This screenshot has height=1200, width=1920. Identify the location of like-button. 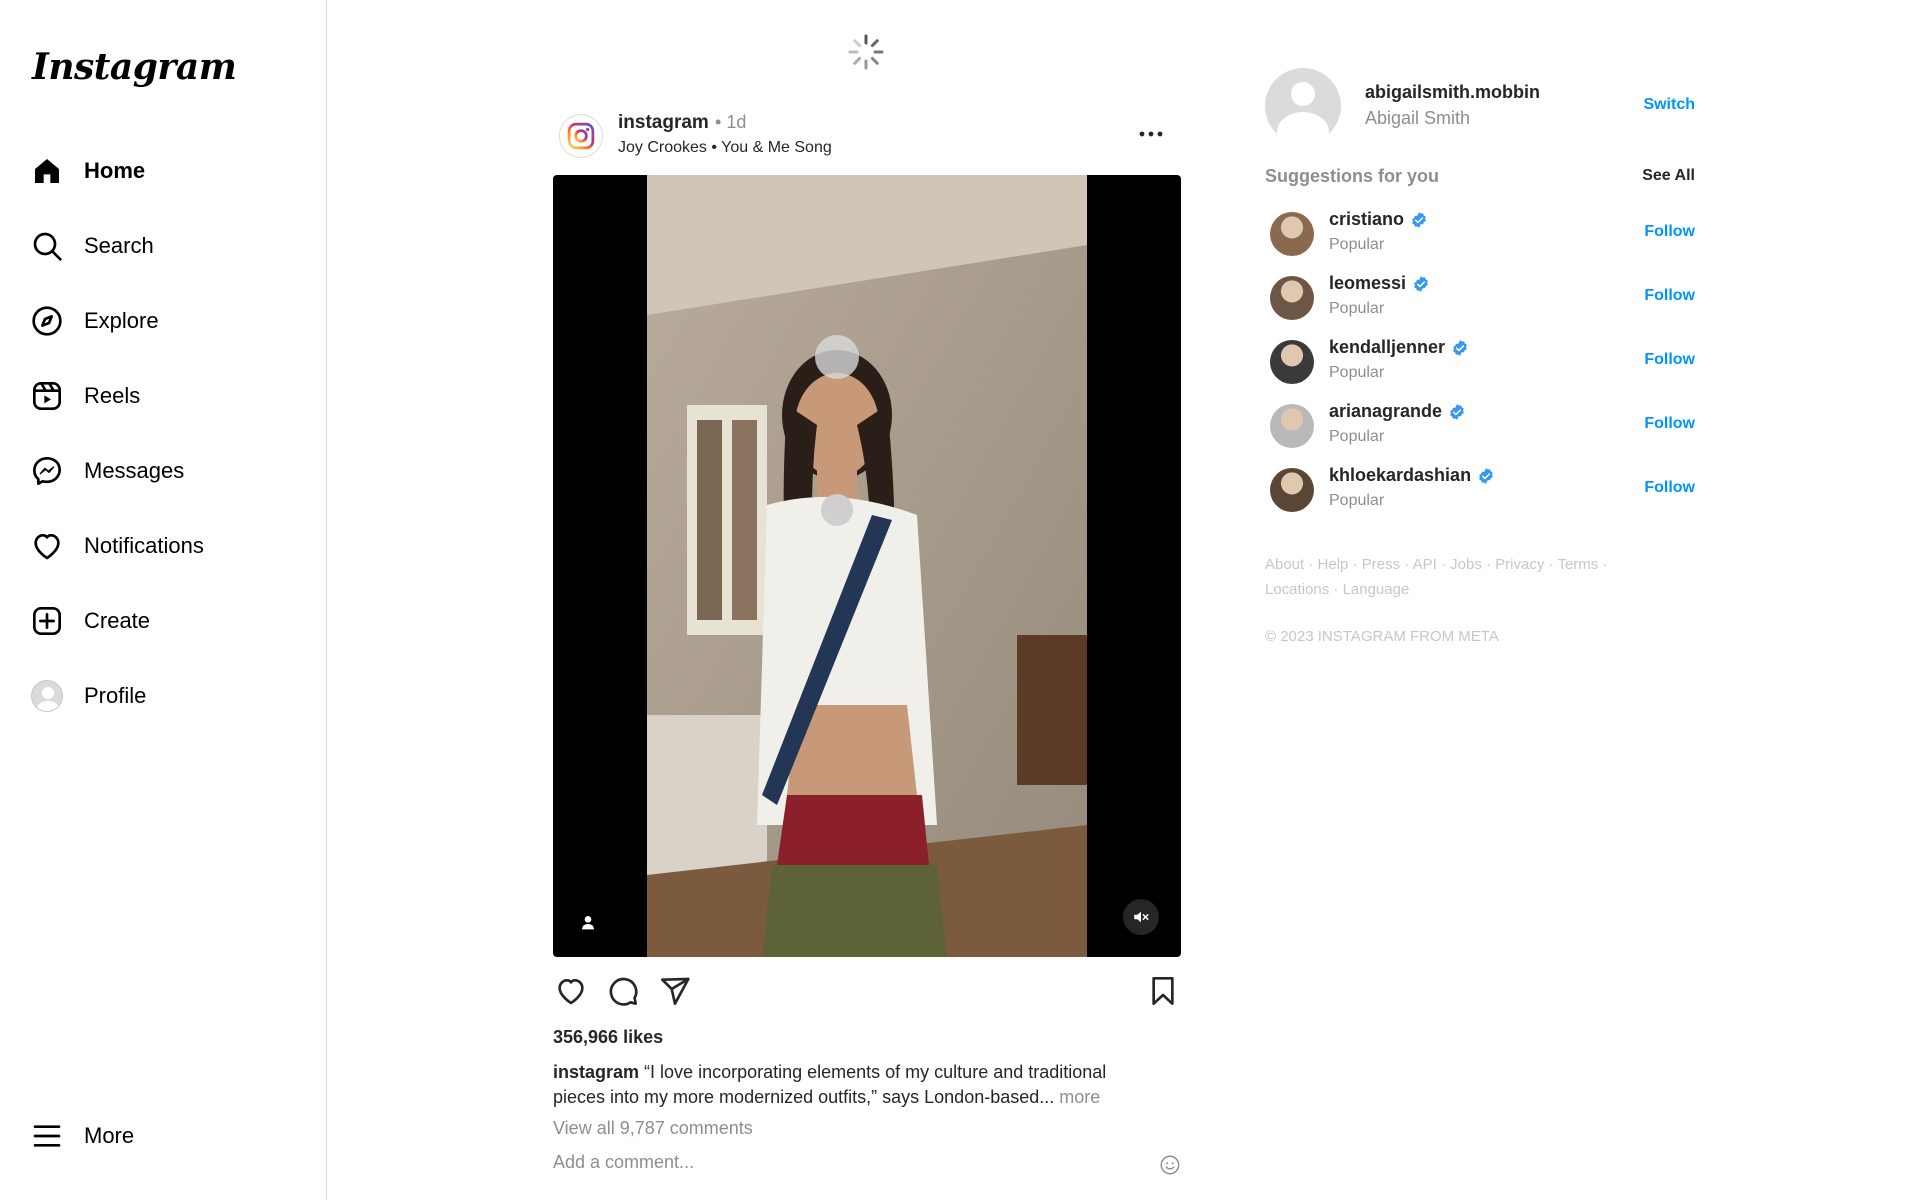
(571, 991).